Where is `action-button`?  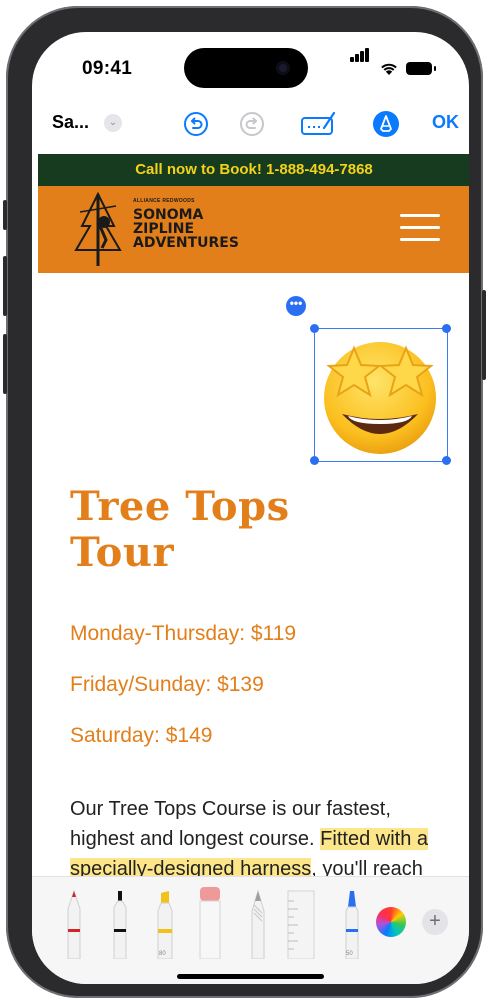 action-button is located at coordinates (5, 215).